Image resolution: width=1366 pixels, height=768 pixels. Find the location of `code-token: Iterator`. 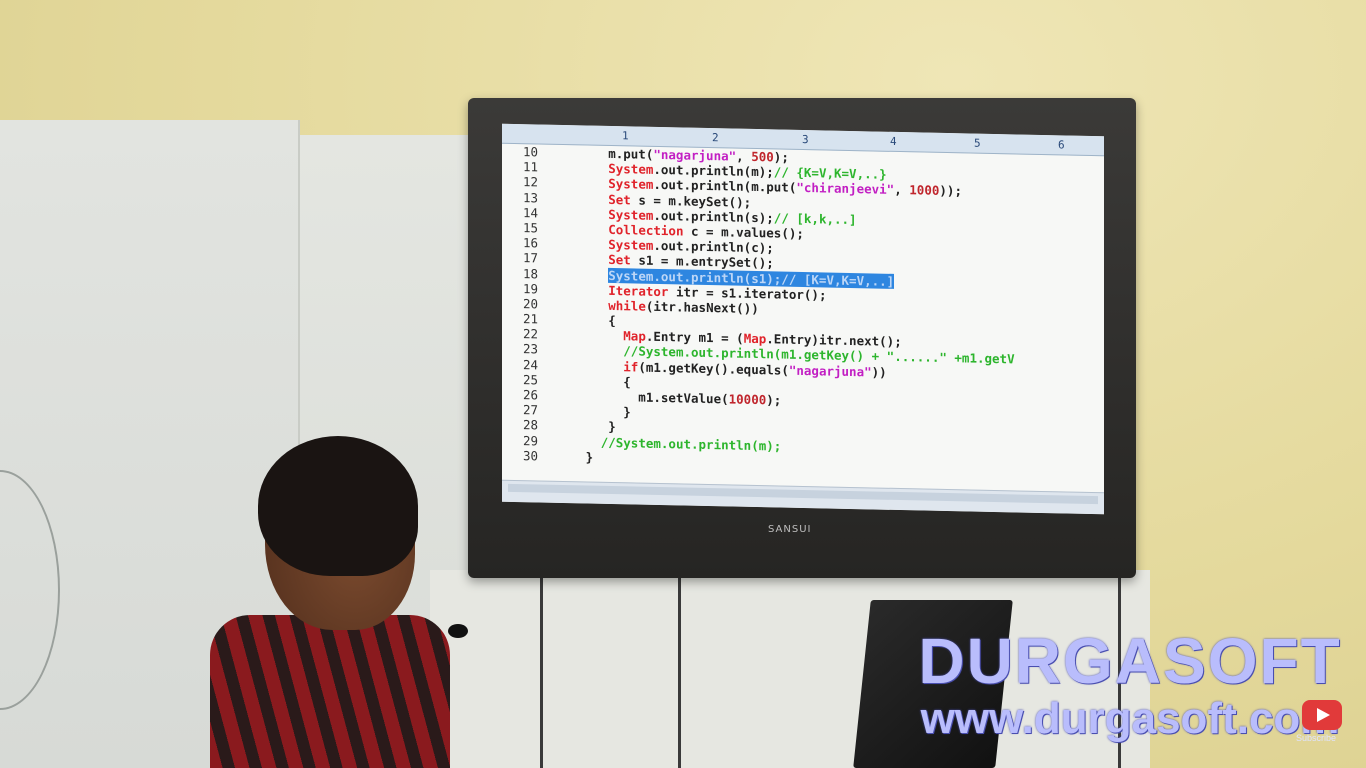

code-token: Iterator is located at coordinates (638, 290).